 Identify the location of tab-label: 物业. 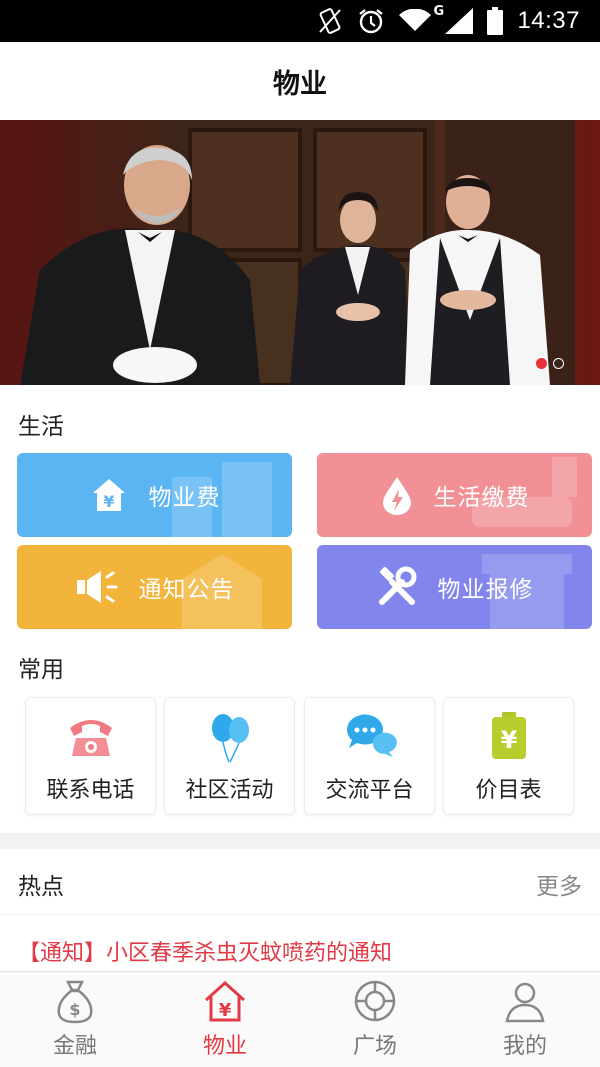
(224, 1046).